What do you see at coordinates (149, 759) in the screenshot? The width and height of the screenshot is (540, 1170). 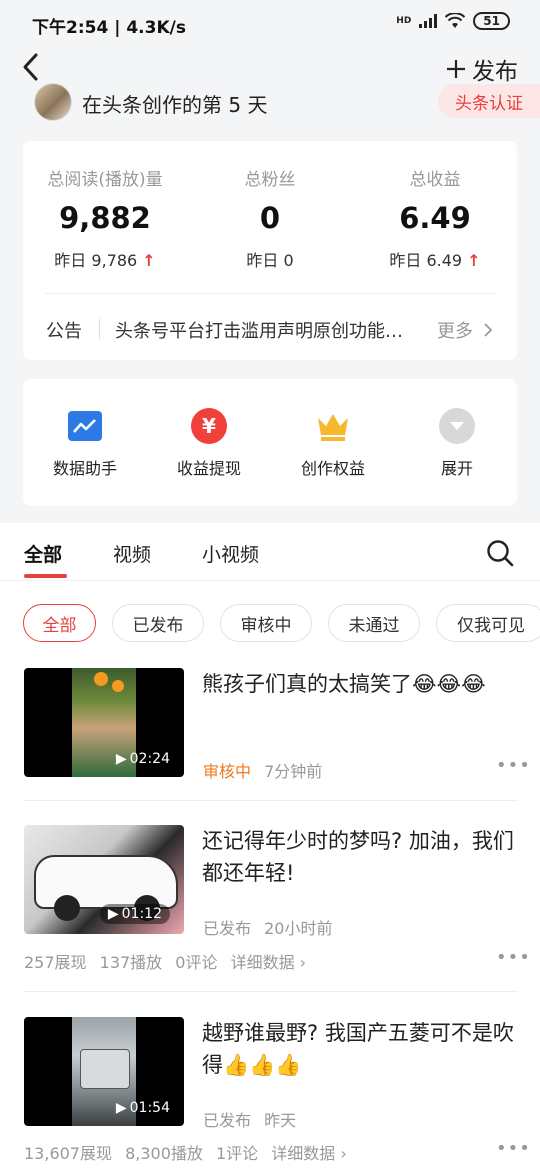 I see `duration-text: 02:24` at bounding box center [149, 759].